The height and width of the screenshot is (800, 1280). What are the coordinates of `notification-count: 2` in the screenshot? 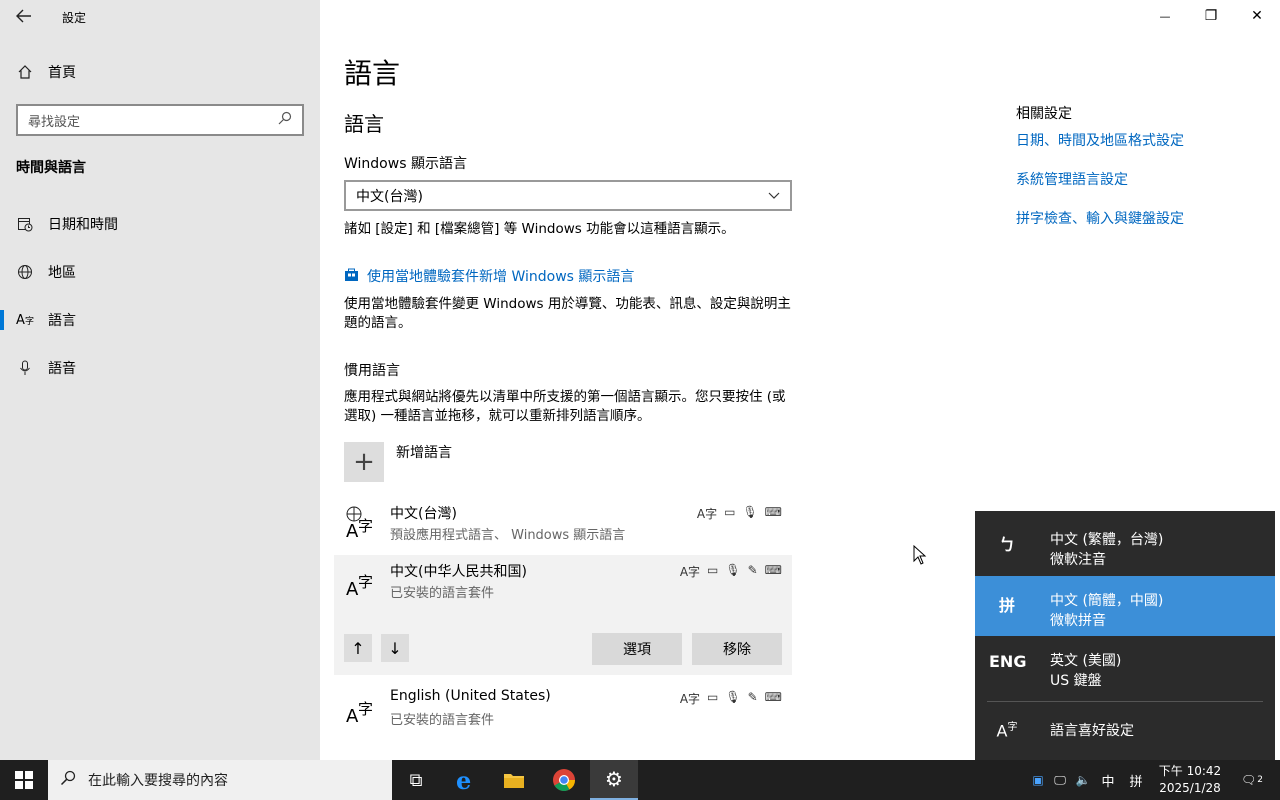 It's located at (1260, 780).